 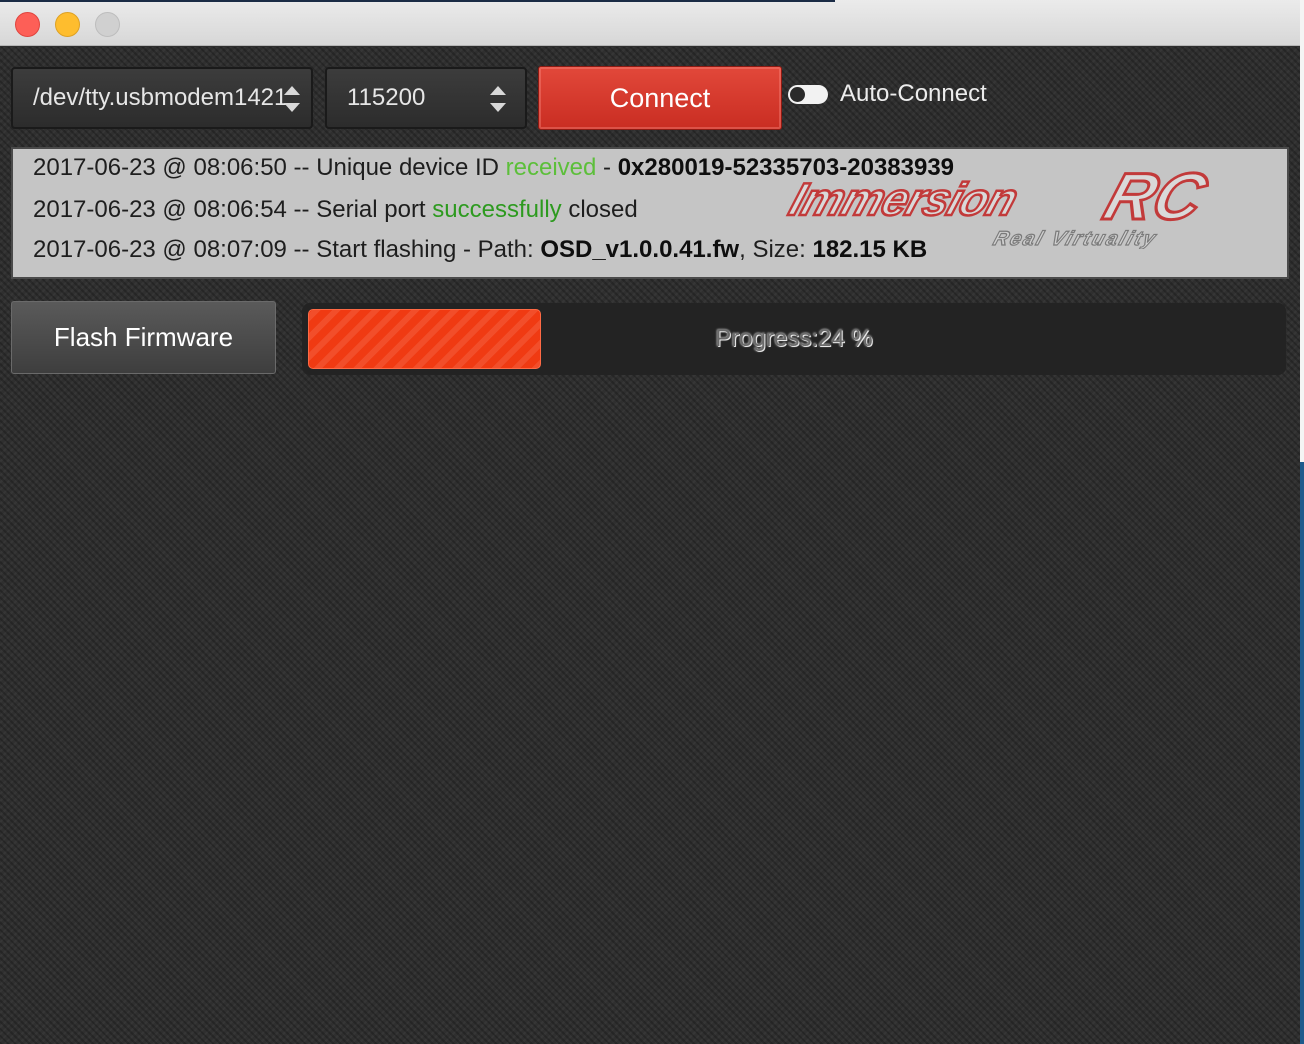 What do you see at coordinates (776, 249) in the screenshot?
I see `log-text: , Size:` at bounding box center [776, 249].